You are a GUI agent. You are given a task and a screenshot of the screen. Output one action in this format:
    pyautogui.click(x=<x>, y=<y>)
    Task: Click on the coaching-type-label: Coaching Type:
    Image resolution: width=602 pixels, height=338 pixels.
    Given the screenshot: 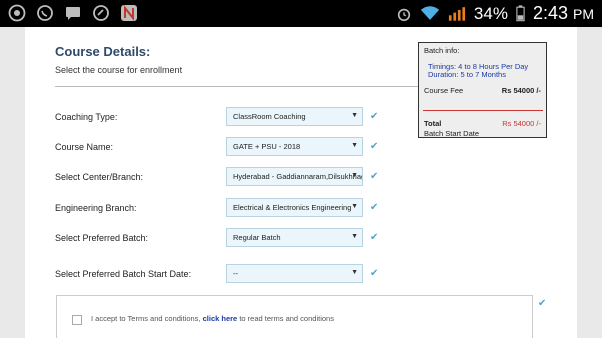 What is the action you would take?
    pyautogui.click(x=86, y=117)
    